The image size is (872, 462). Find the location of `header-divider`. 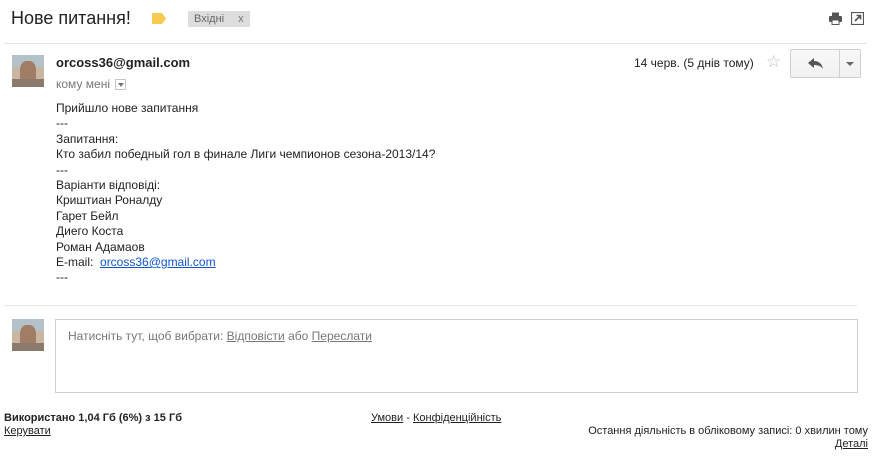

header-divider is located at coordinates (435, 43).